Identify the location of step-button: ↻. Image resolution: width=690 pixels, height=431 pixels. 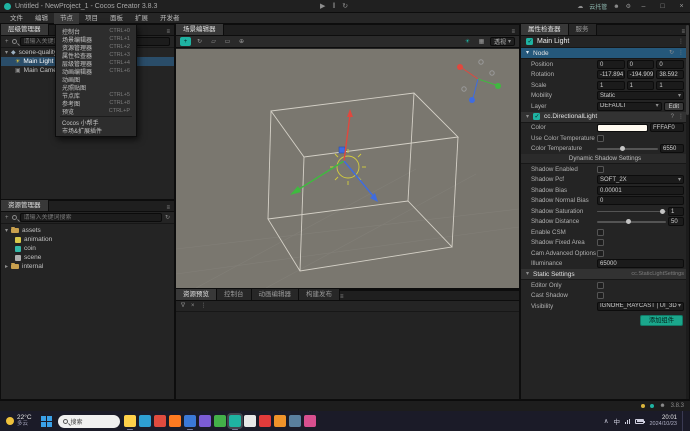
(345, 6).